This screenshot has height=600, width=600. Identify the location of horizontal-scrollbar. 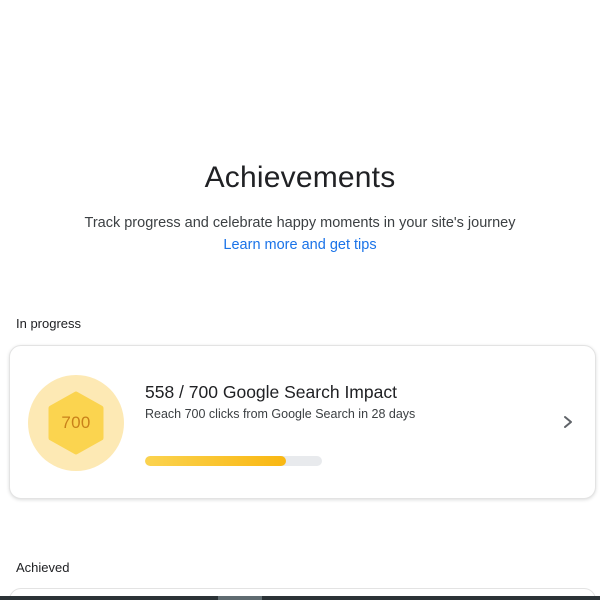
(300, 598).